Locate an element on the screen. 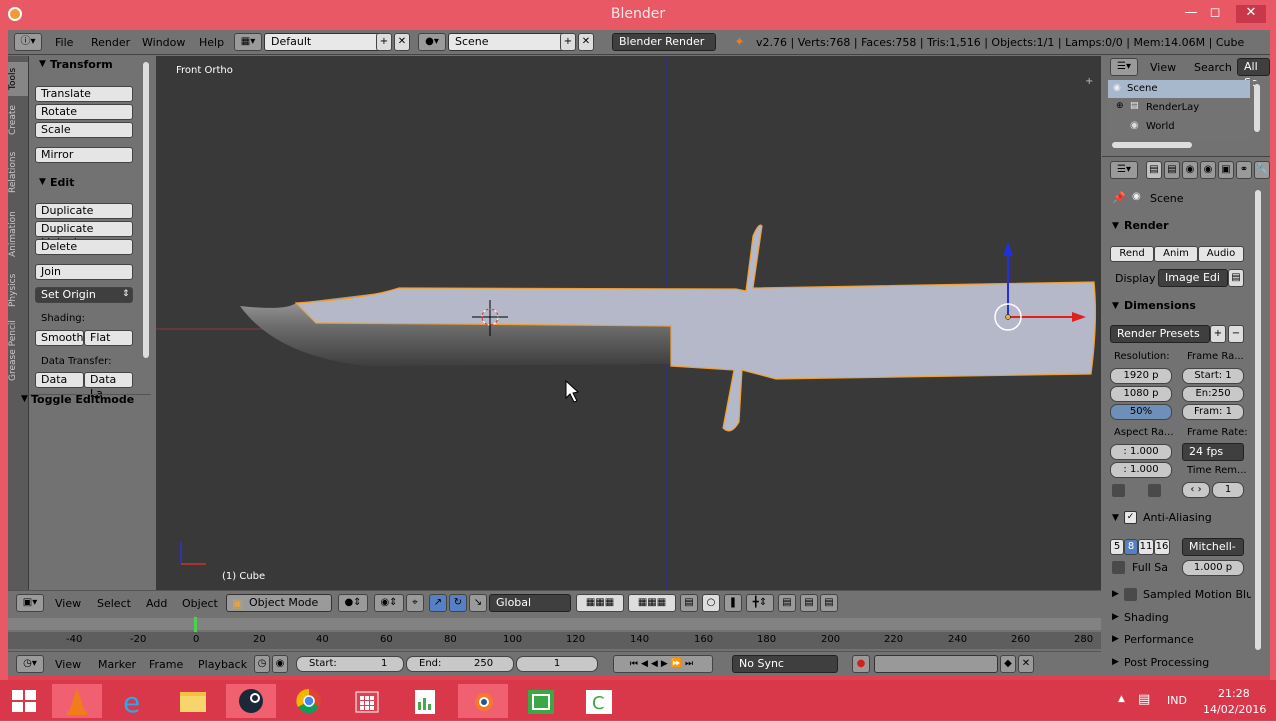 Image resolution: width=1276 pixels, height=721 pixels. current-frame-field: 1 is located at coordinates (557, 664).